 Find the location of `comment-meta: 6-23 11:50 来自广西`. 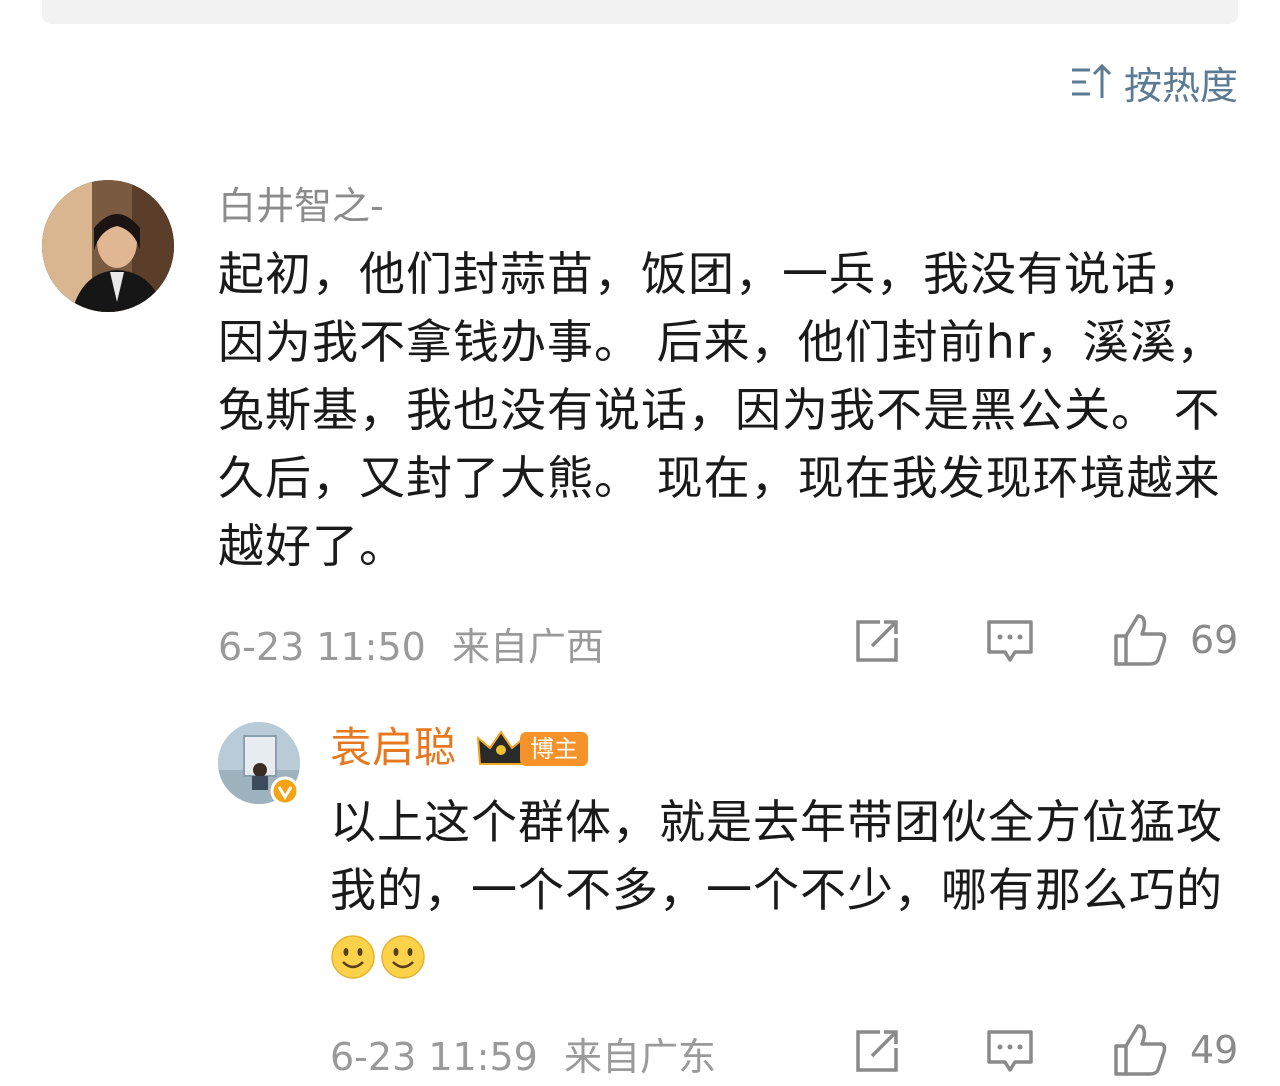

comment-meta: 6-23 11:50 来自广西 is located at coordinates (411, 643).